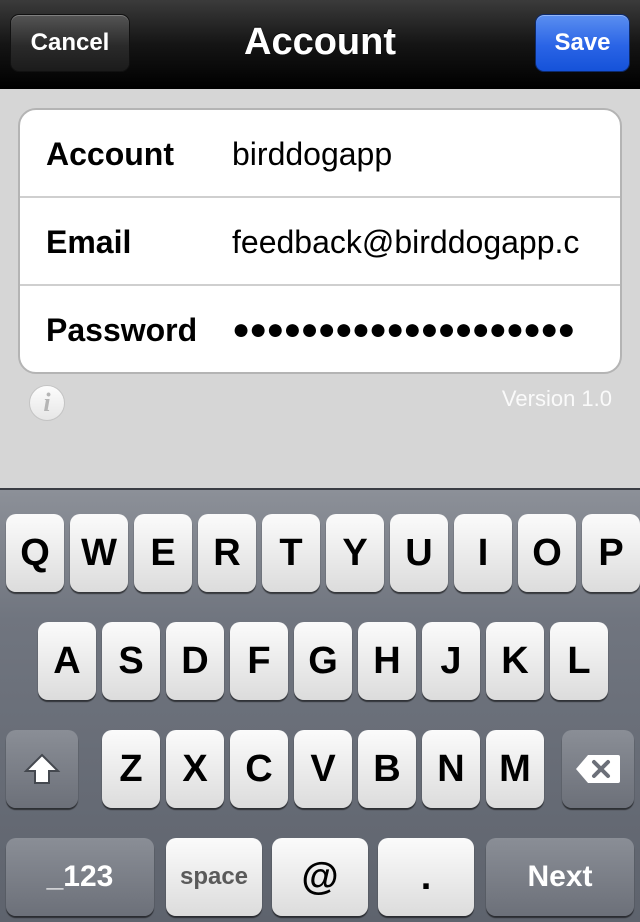 Image resolution: width=640 pixels, height=922 pixels. What do you see at coordinates (582, 43) in the screenshot?
I see `save-button: Save` at bounding box center [582, 43].